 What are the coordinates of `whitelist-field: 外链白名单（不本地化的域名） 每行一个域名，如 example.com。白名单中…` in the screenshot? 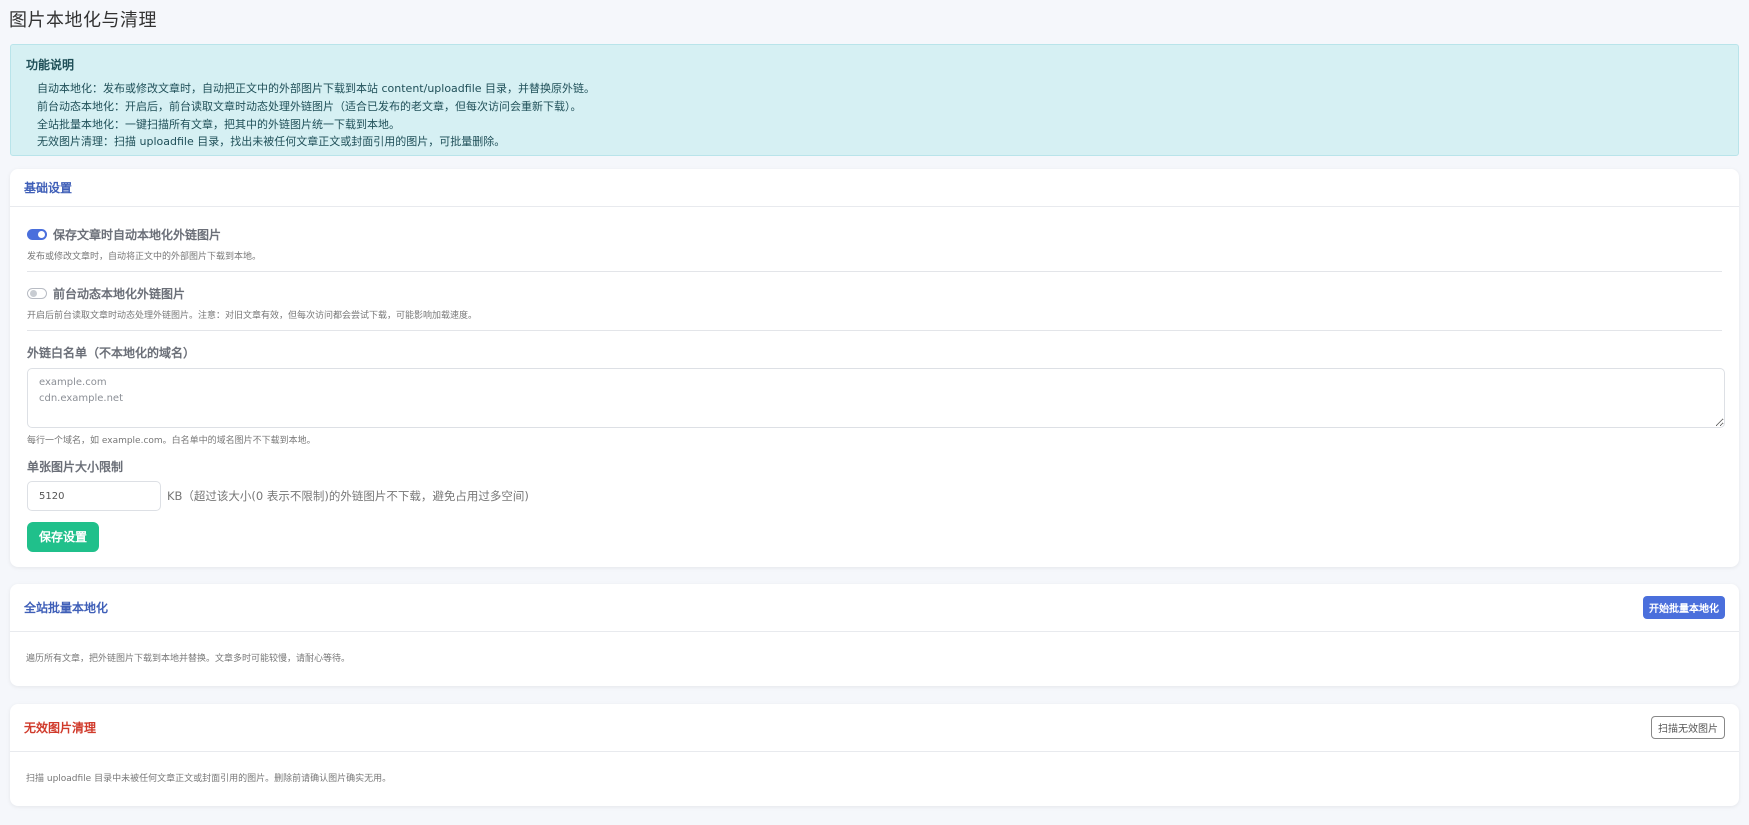 It's located at (876, 388).